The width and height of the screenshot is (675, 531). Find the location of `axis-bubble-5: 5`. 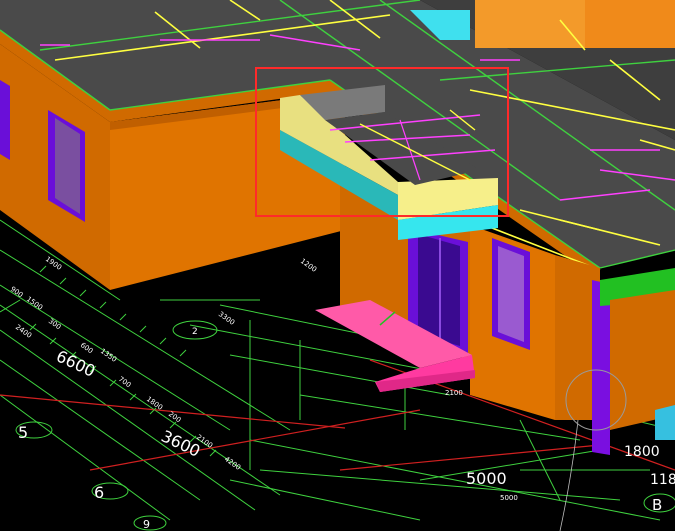

axis-bubble-5: 5 is located at coordinates (34, 431).